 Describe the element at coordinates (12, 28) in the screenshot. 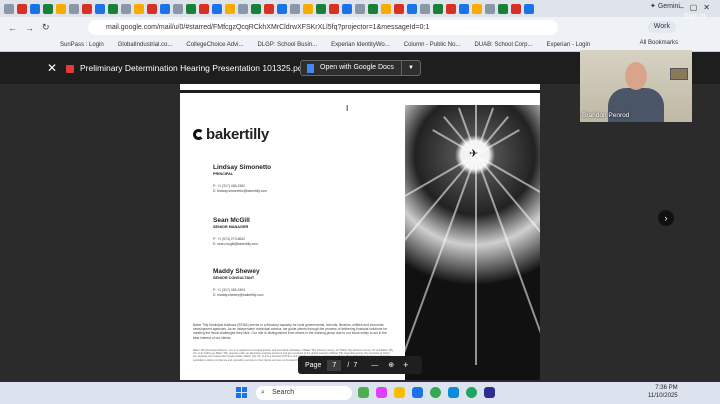

I see `back-arrow-icon: ←` at that location.